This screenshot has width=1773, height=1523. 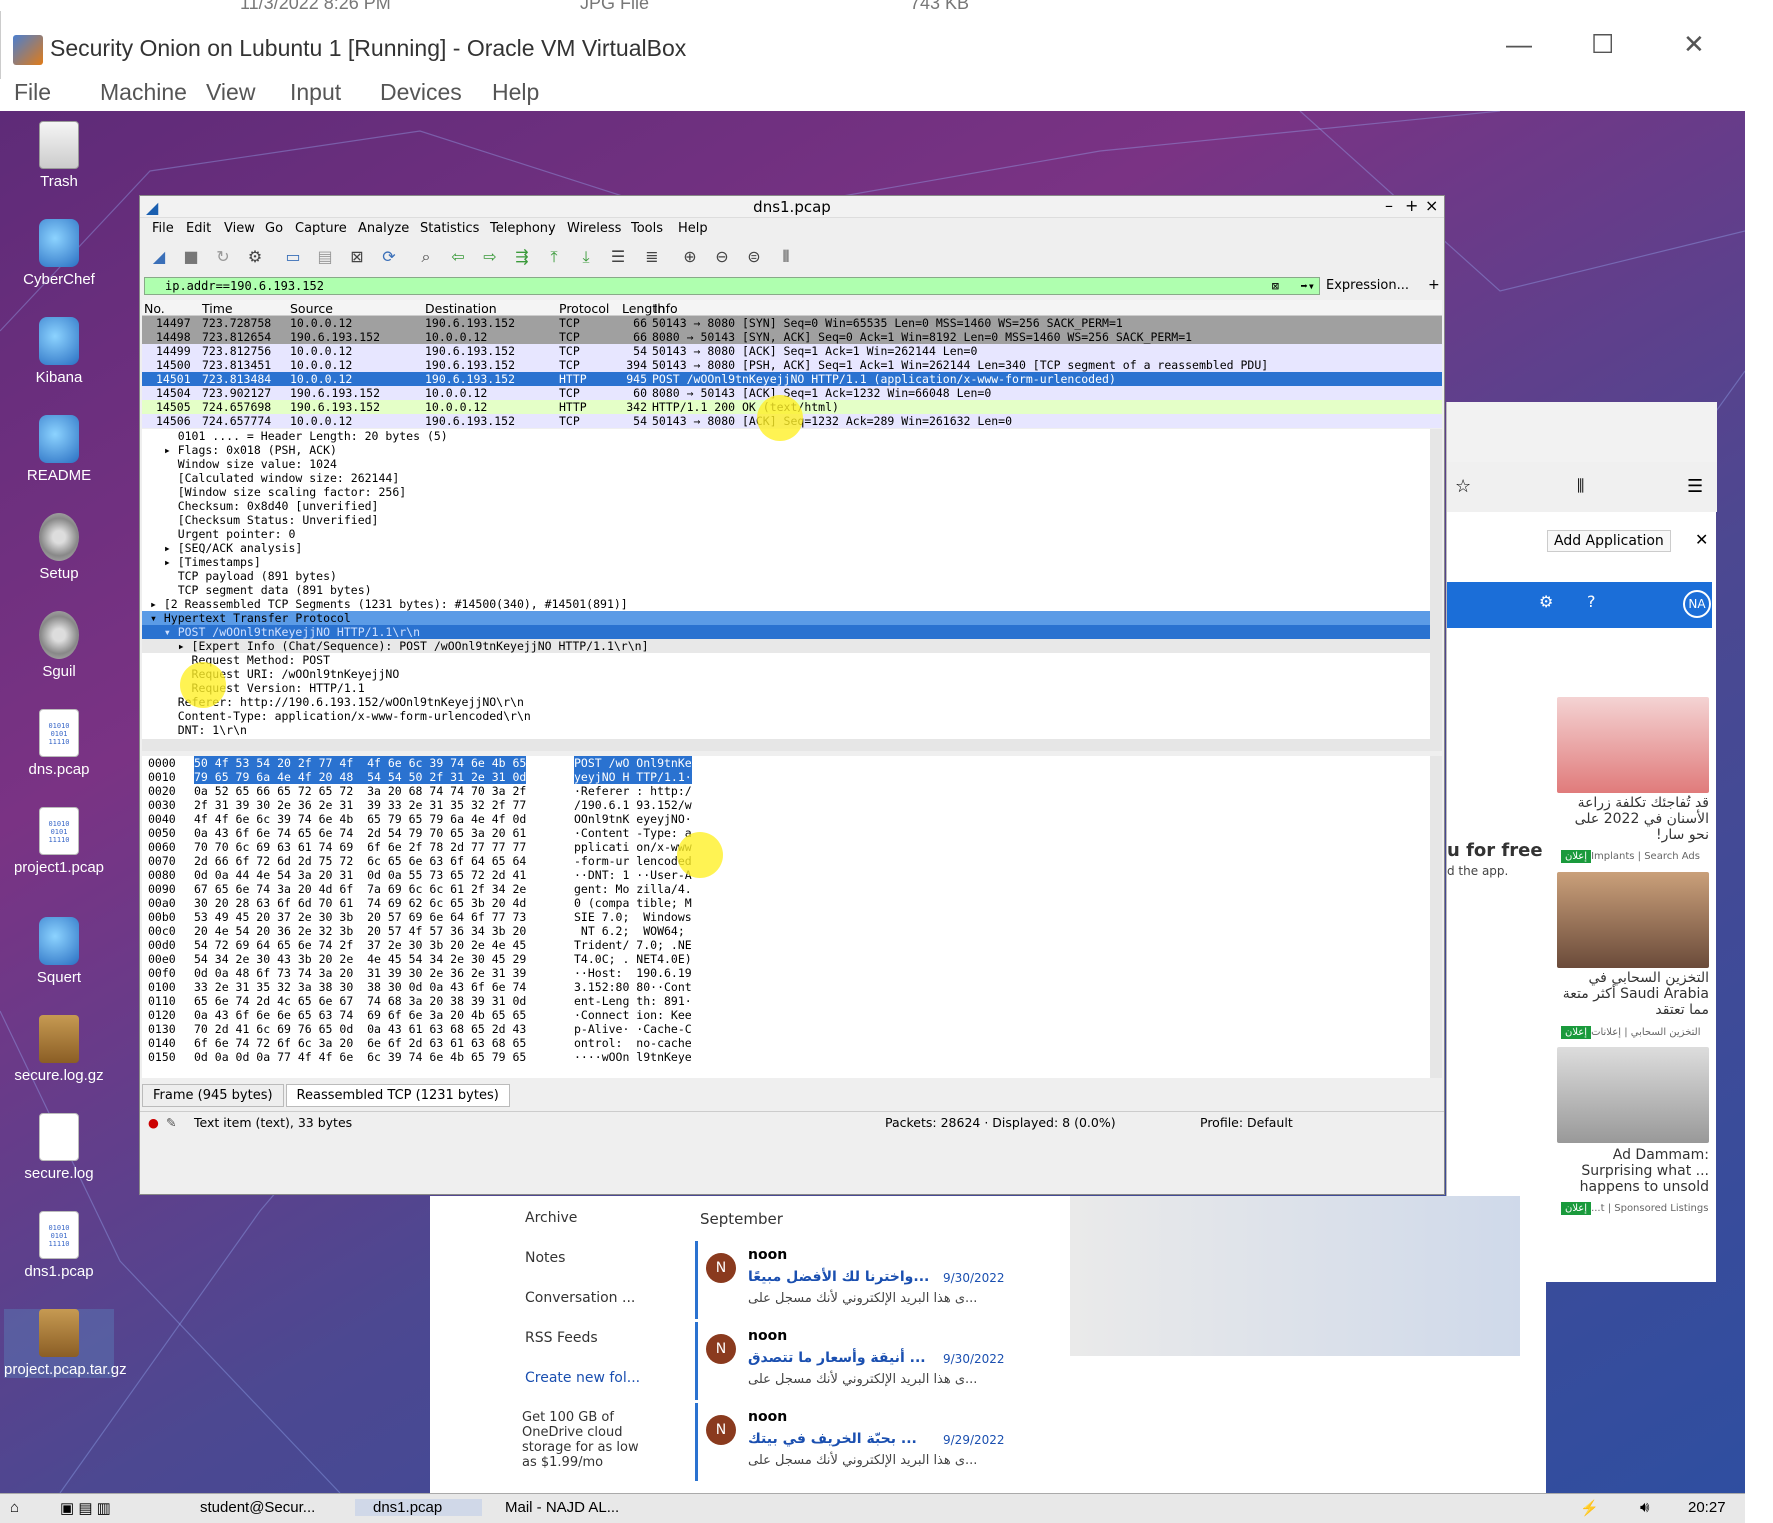 I want to click on detail-line: ▾ POST /wOOnl9tnKeyejjNO HTTP/1.1\r\n, so click(x=792, y=632).